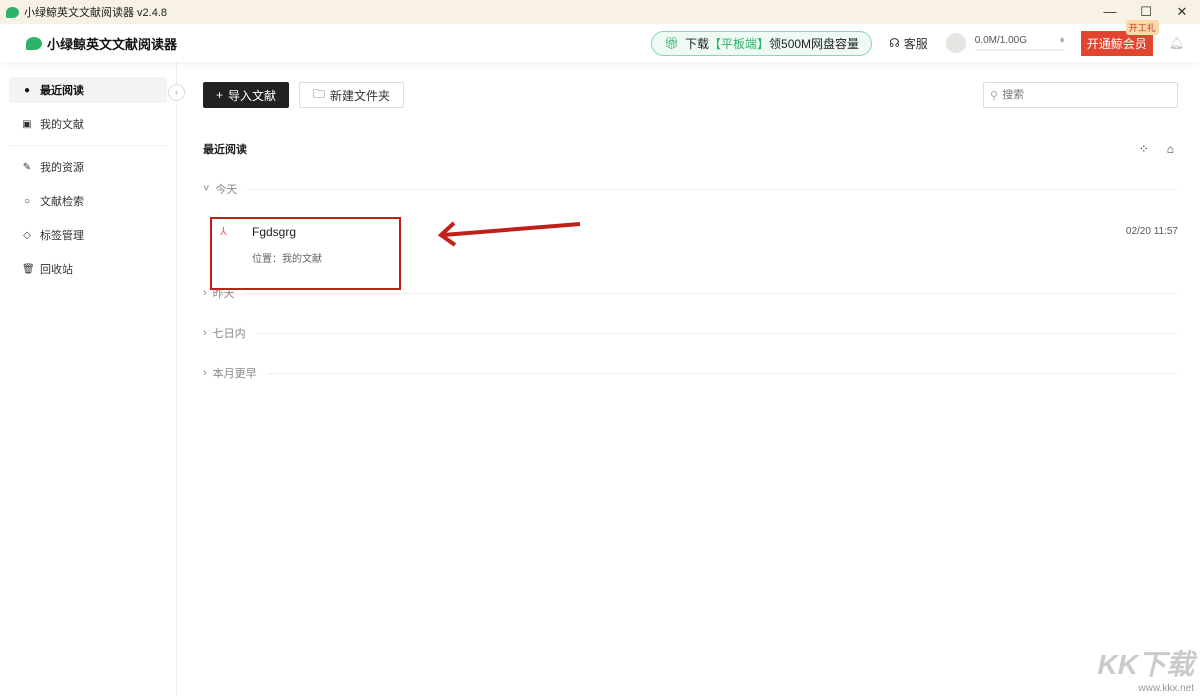  Describe the element at coordinates (955, 43) in the screenshot. I see `avatar` at that location.